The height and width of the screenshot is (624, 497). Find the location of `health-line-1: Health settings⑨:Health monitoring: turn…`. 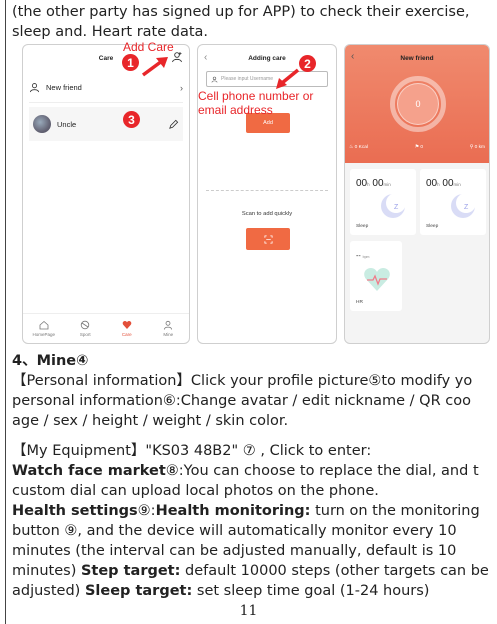

health-line-1: Health settings⑨:Health monitoring: turn… is located at coordinates (246, 511).